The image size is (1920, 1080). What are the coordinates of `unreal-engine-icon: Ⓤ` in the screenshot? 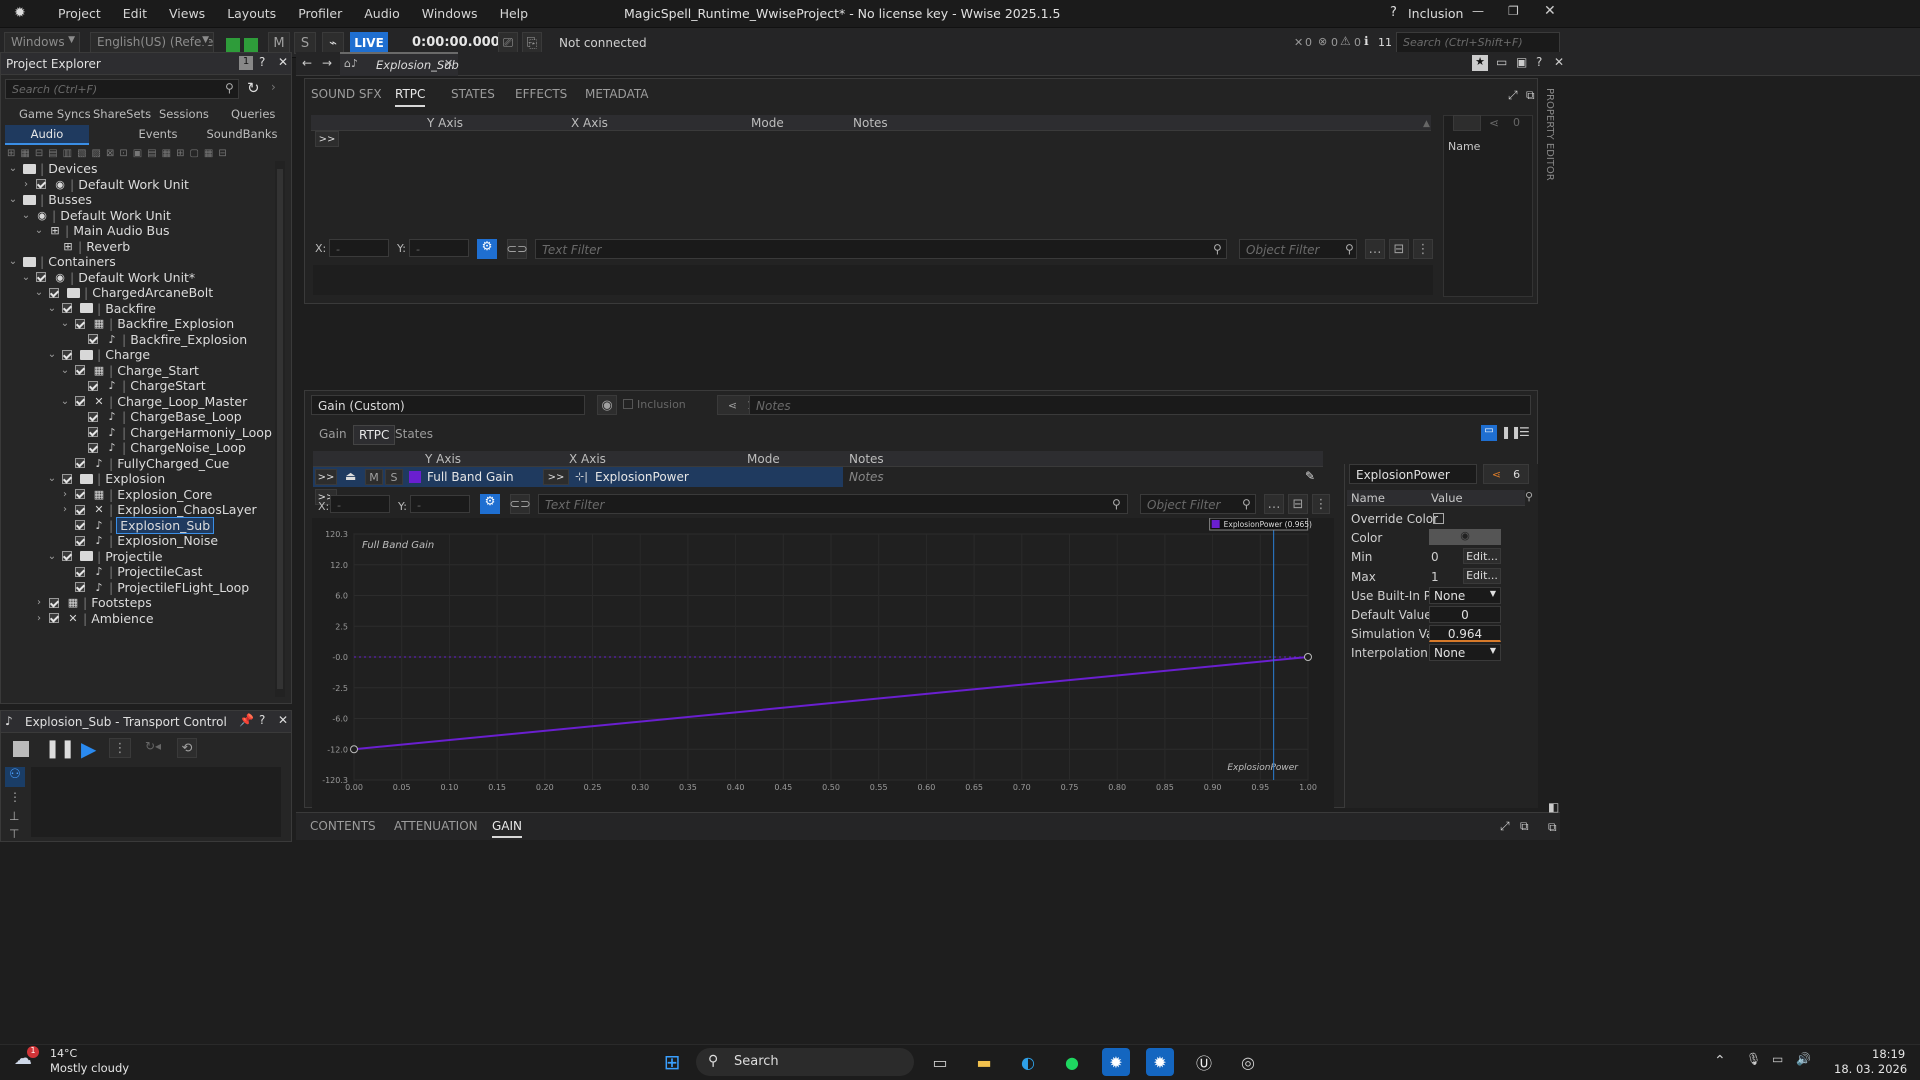 It's located at (1204, 1062).